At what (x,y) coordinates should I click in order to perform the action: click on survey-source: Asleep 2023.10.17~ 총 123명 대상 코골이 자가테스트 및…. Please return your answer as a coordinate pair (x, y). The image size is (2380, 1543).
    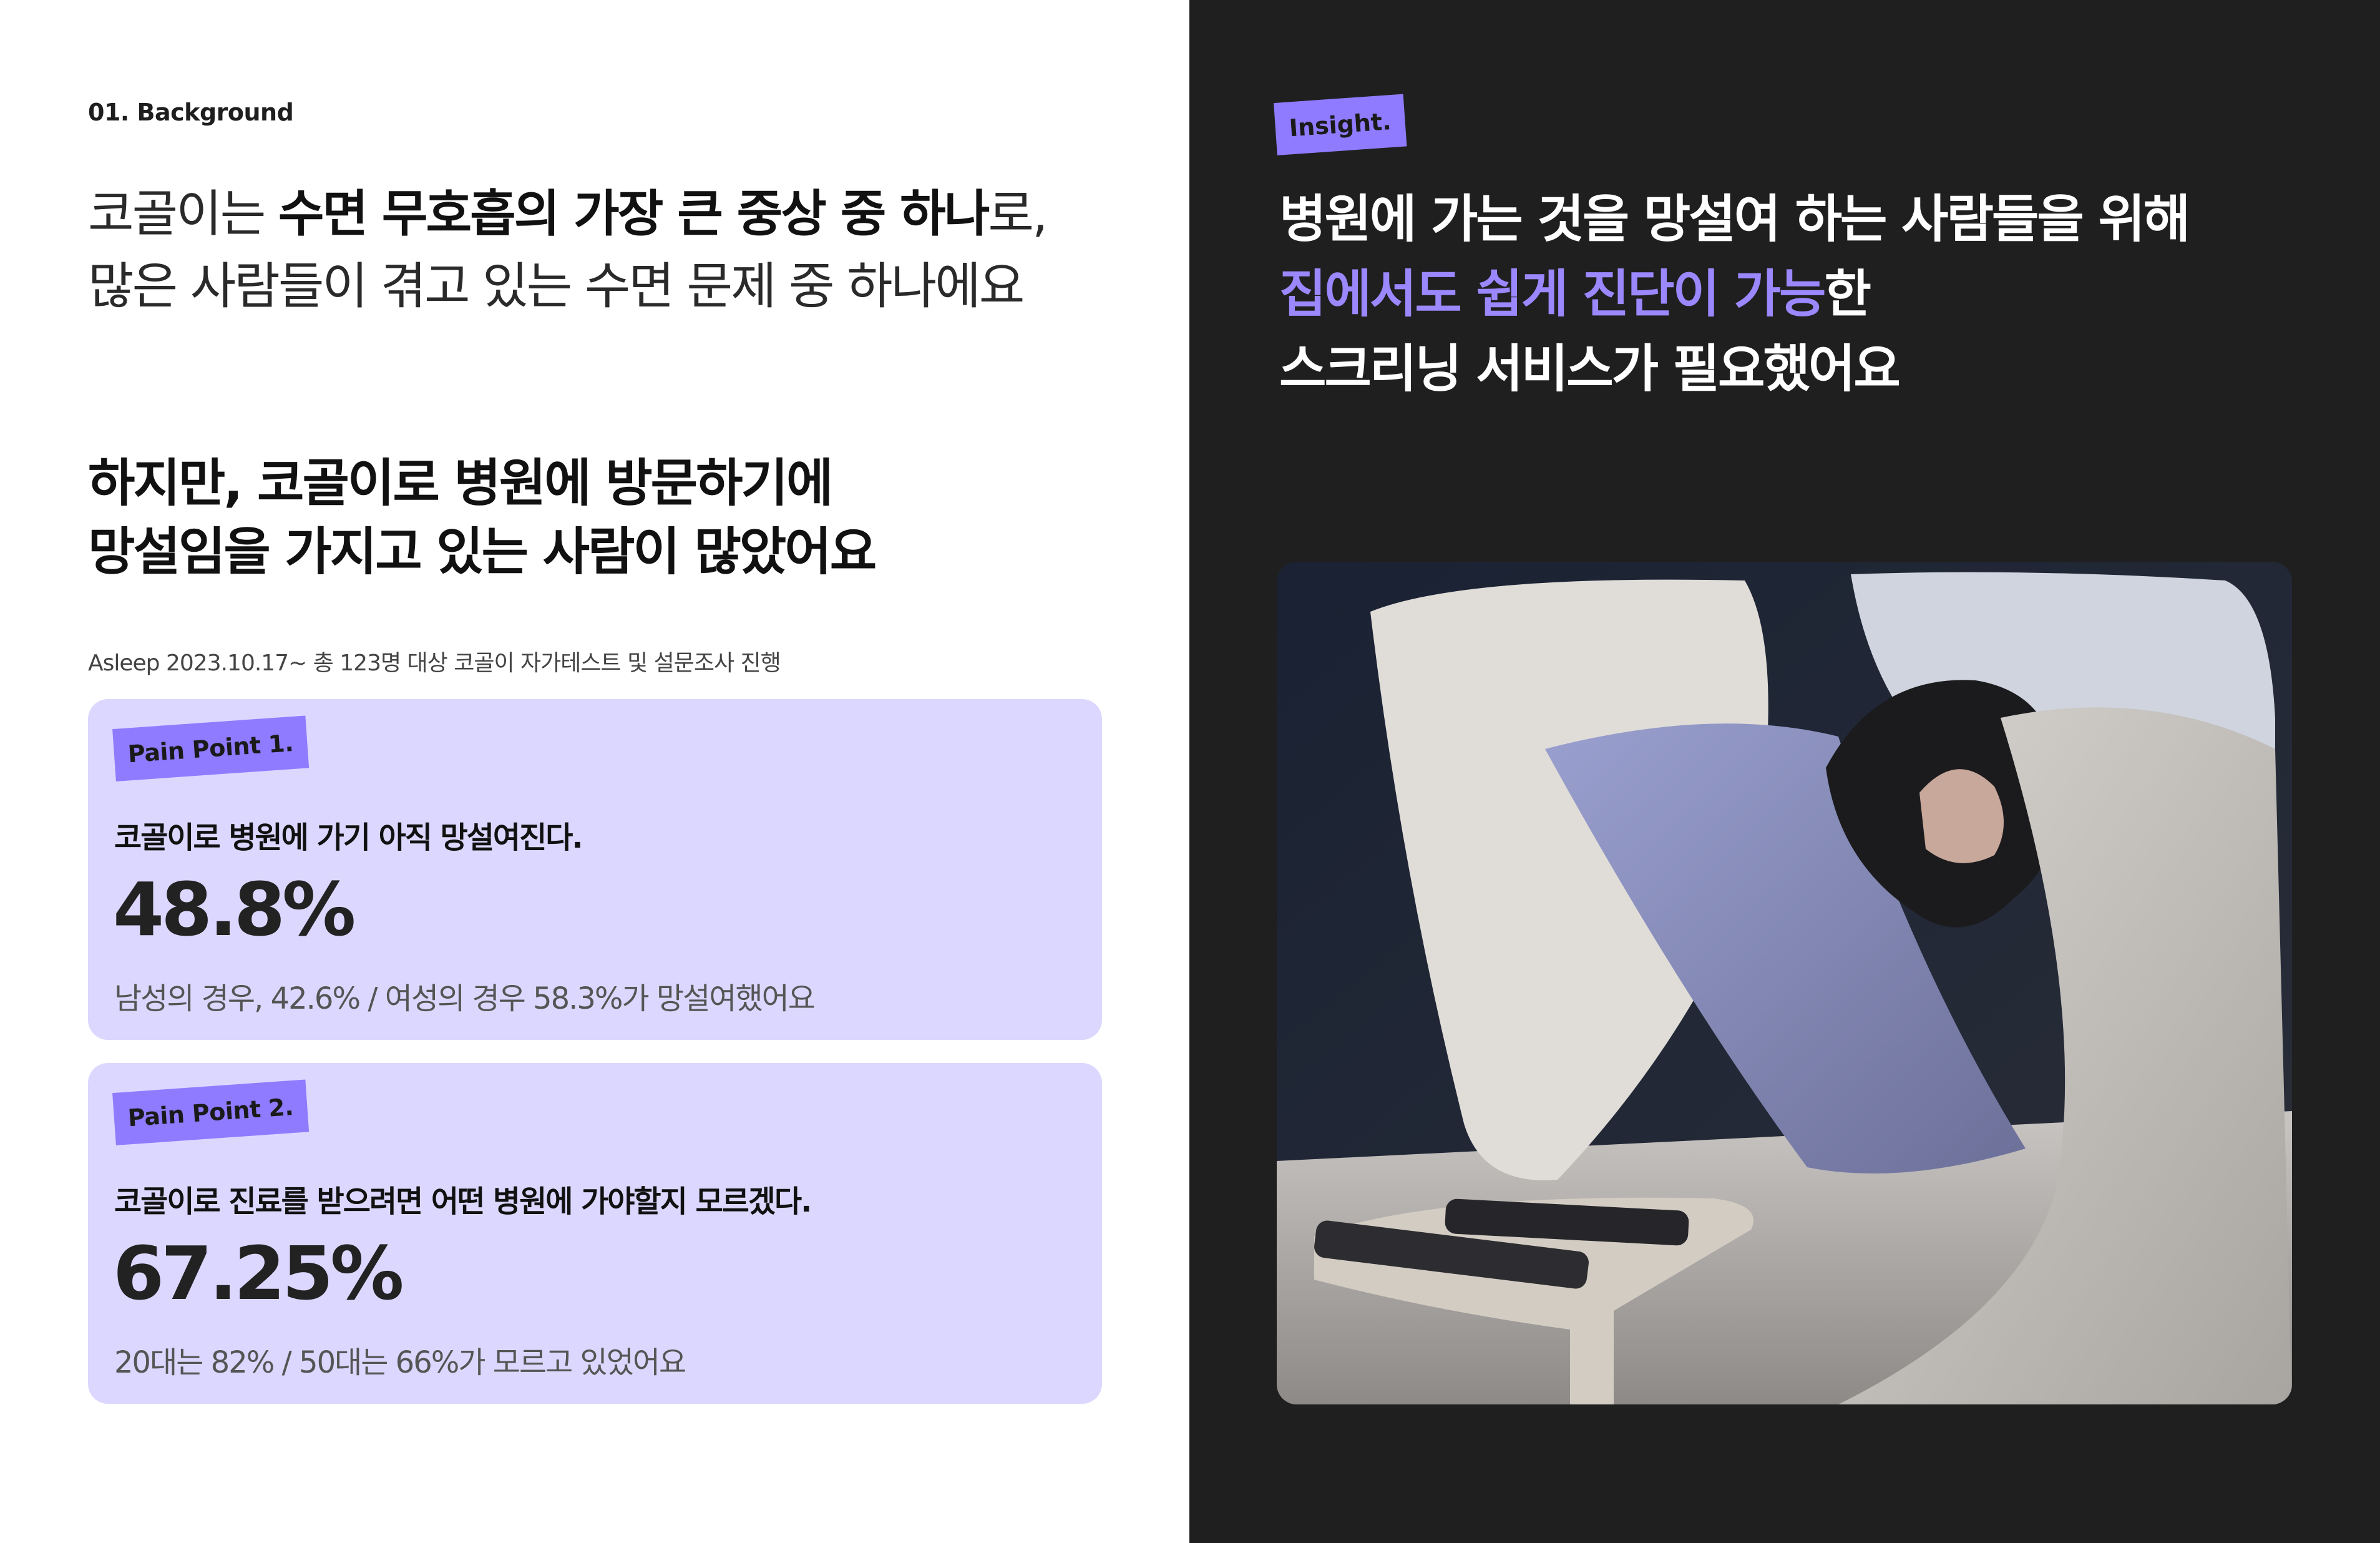
    Looking at the image, I should click on (435, 663).